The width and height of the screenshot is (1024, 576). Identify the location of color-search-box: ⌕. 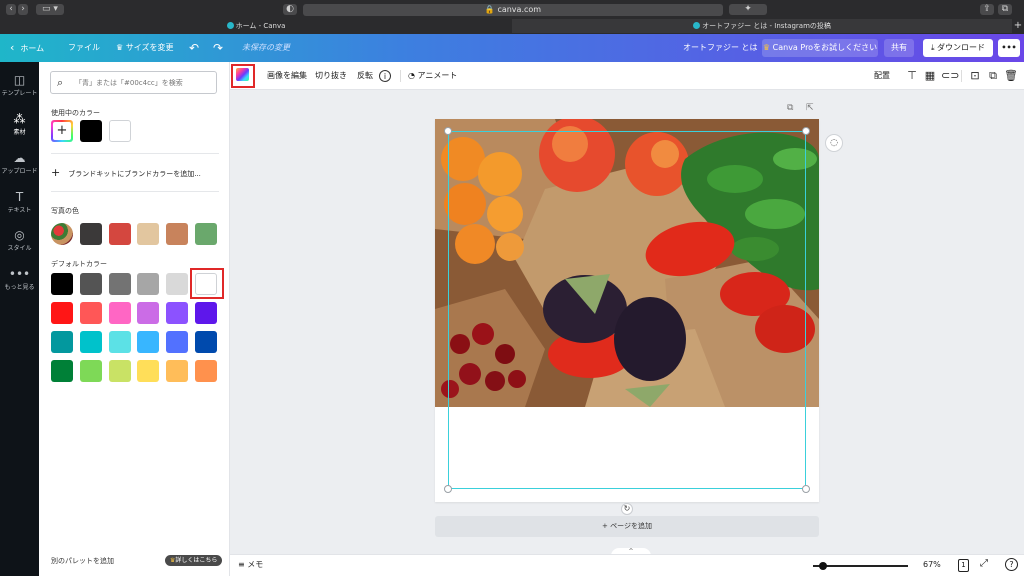
(133, 82).